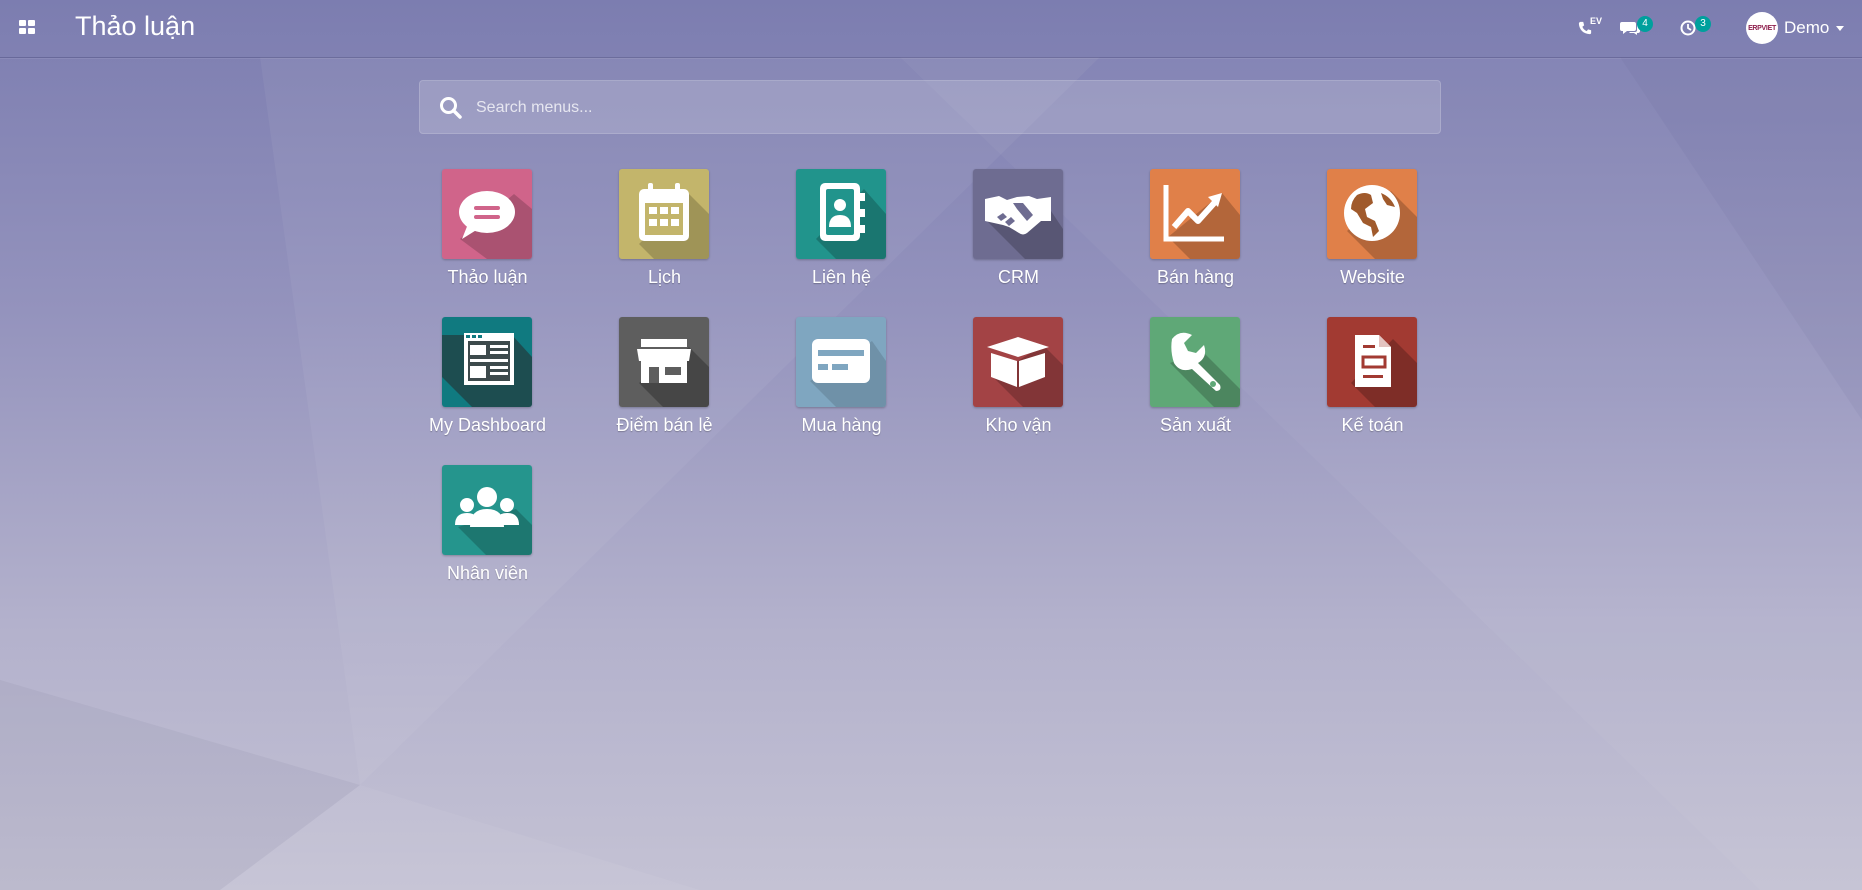  I want to click on app-website: Website, so click(1372, 234).